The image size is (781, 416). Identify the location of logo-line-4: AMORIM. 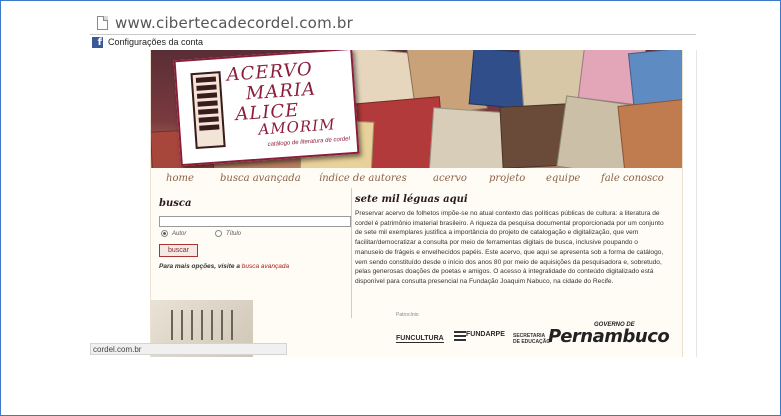
(297, 127).